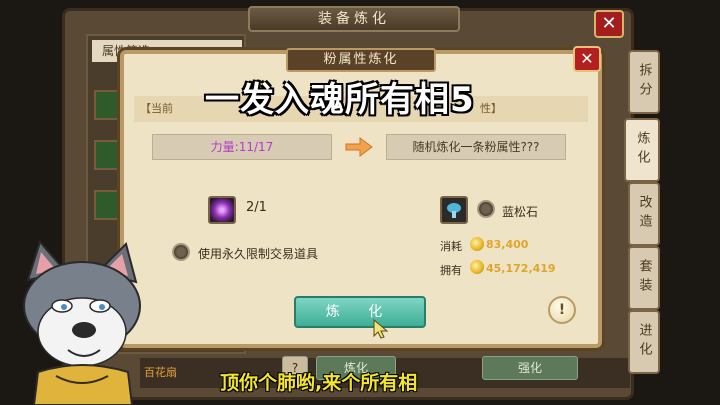 Image resolution: width=720 pixels, height=405 pixels. What do you see at coordinates (521, 268) in the screenshot?
I see `own-value: 45,172,419` at bounding box center [521, 268].